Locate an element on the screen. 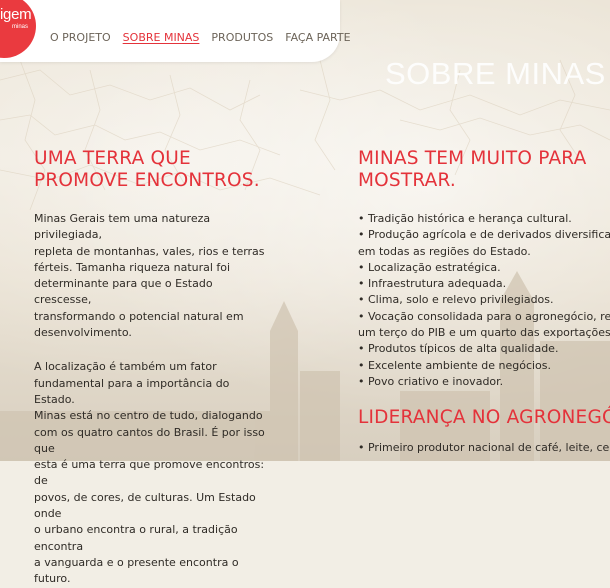  right-heading-line2: MOSTRAR. is located at coordinates (407, 180).